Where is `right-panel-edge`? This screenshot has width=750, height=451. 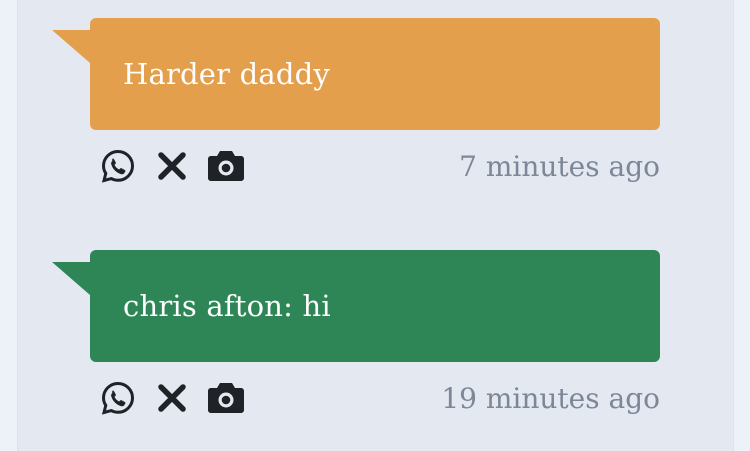
right-panel-edge is located at coordinates (741, 225).